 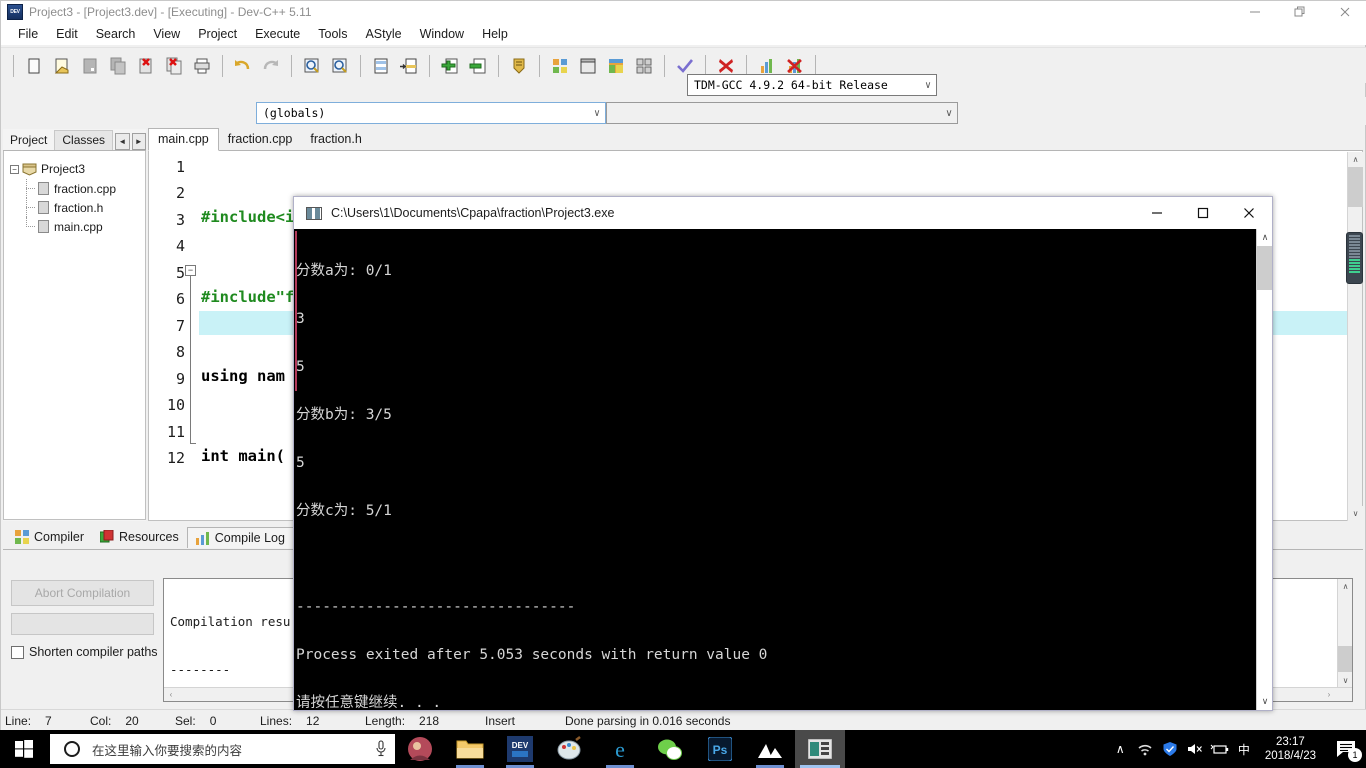 What do you see at coordinates (1195, 749) in the screenshot?
I see `volume-muted-icon` at bounding box center [1195, 749].